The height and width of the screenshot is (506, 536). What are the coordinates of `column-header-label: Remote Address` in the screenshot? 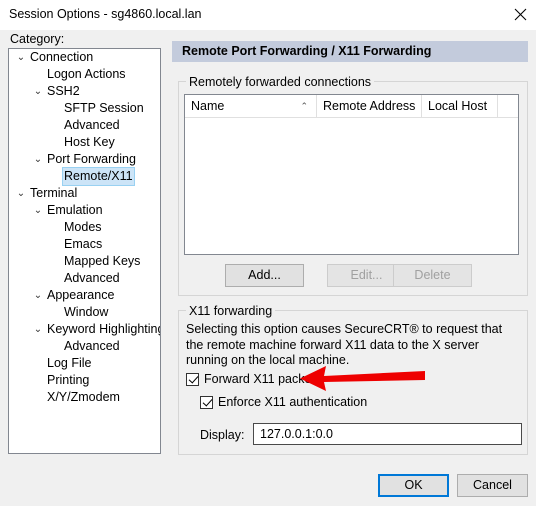 It's located at (369, 106).